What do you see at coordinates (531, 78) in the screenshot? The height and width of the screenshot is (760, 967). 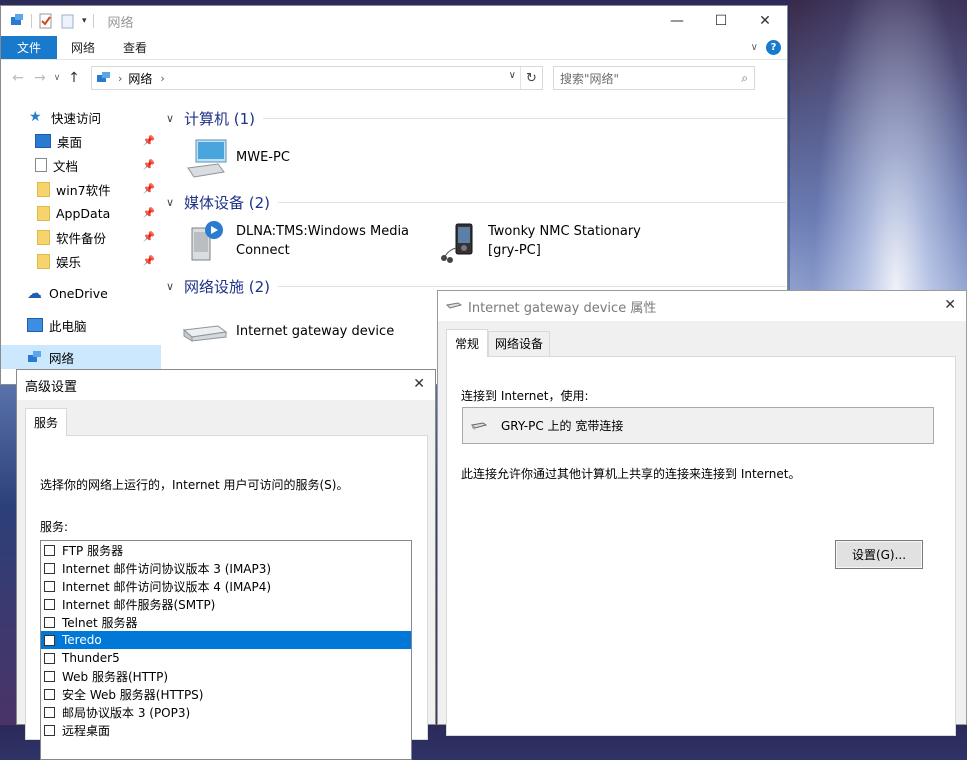 I see `refresh-button: ↻` at bounding box center [531, 78].